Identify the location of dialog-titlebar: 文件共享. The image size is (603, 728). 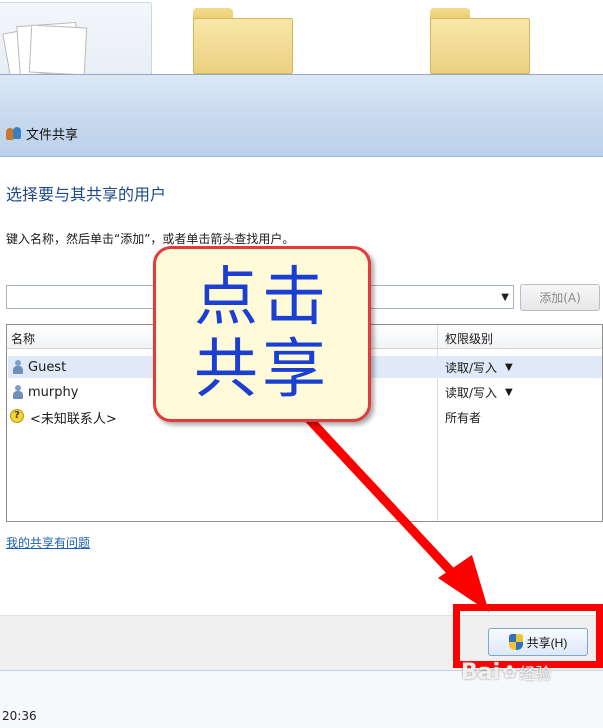
(301, 116).